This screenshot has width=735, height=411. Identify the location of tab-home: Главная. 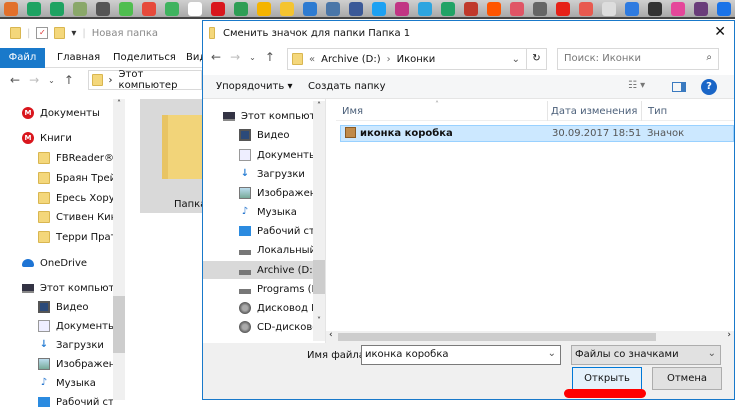
(78, 57).